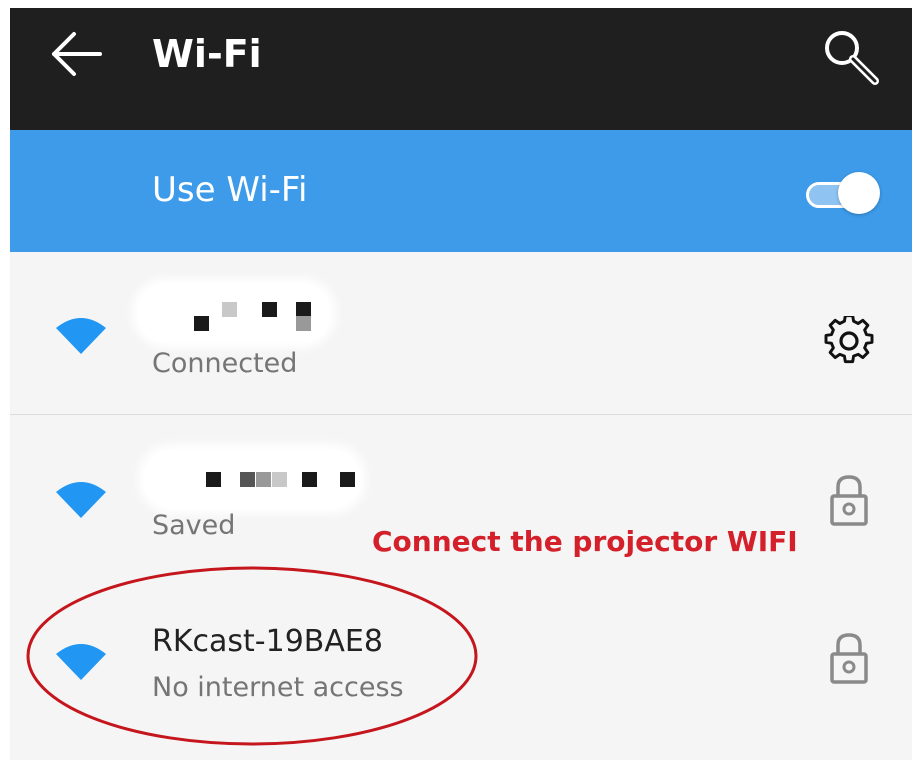  Describe the element at coordinates (859, 193) in the screenshot. I see `switch-thumb` at that location.